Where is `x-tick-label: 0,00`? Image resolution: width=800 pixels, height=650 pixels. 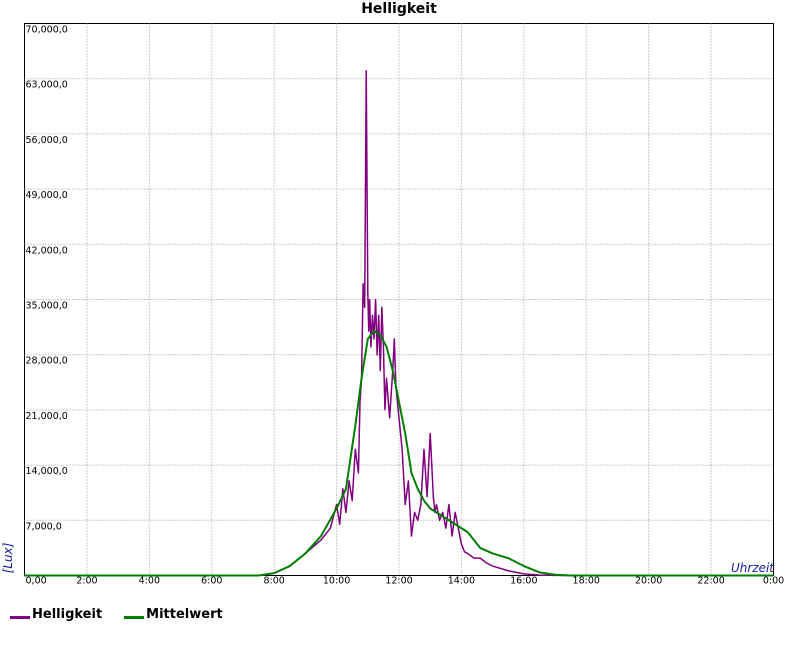 x-tick-label: 0,00 is located at coordinates (36, 581).